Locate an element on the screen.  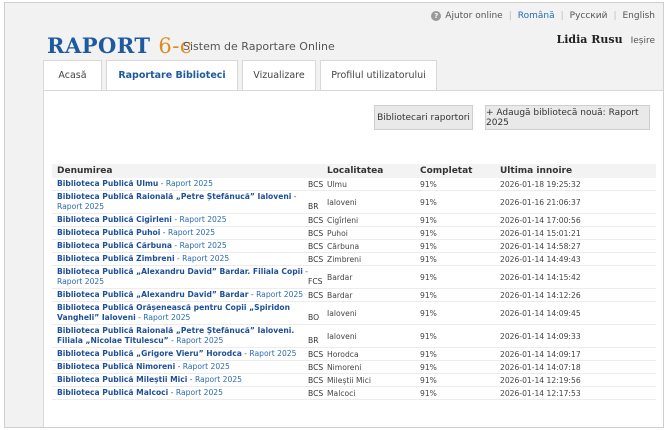
librarians-button: Bibliotecari raportori is located at coordinates (423, 117).